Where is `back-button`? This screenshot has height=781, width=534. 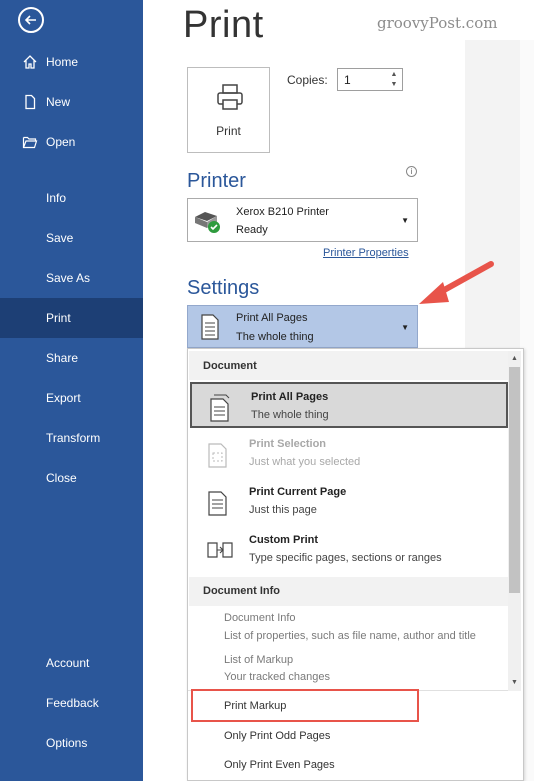 back-button is located at coordinates (31, 20).